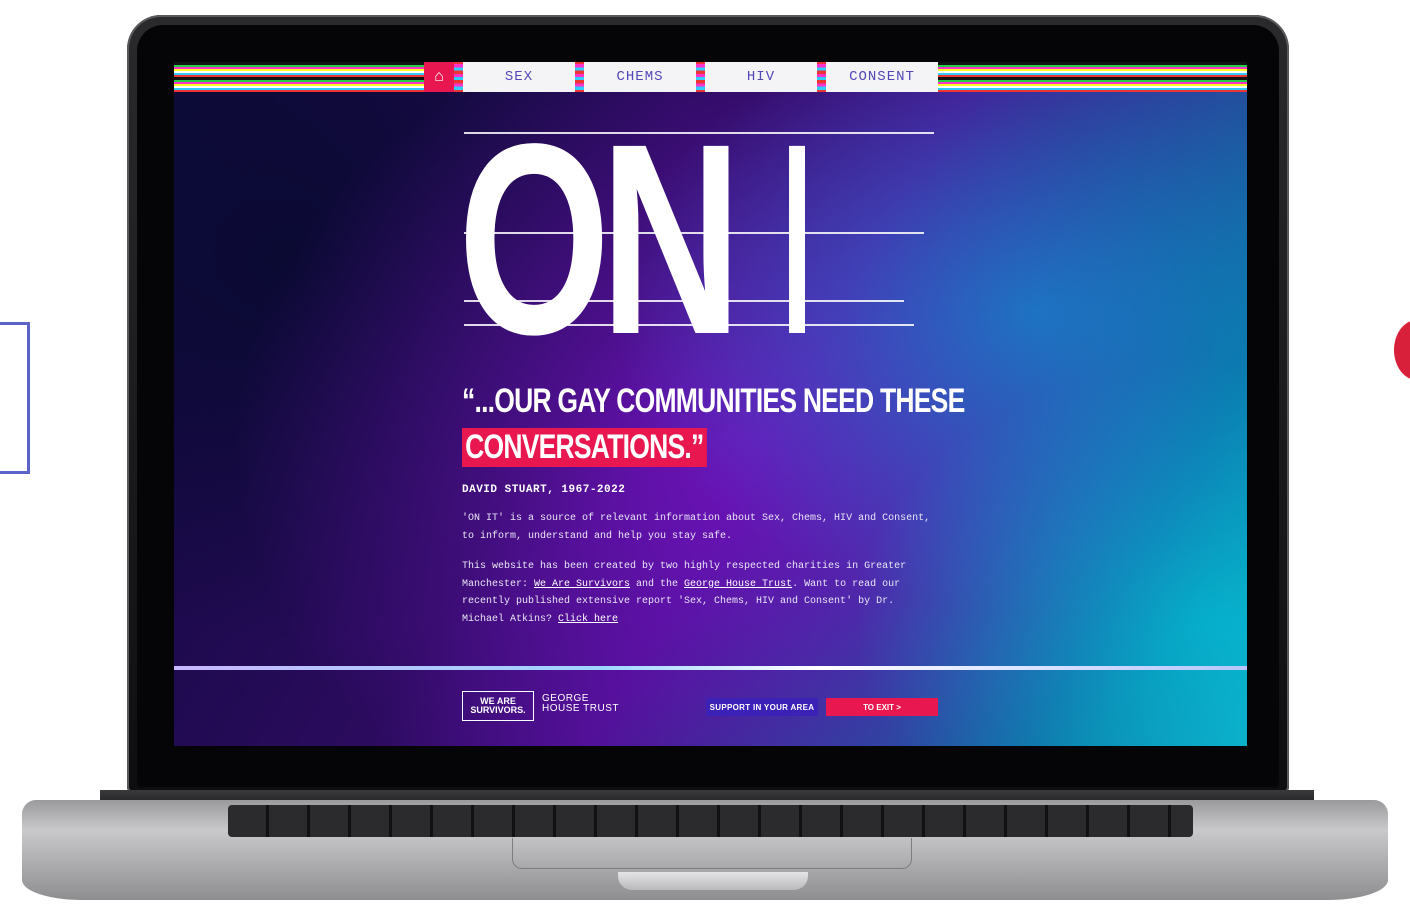 Image resolution: width=1410 pixels, height=923 pixels. I want to click on nav-item-chems: CHEMS, so click(635, 77).